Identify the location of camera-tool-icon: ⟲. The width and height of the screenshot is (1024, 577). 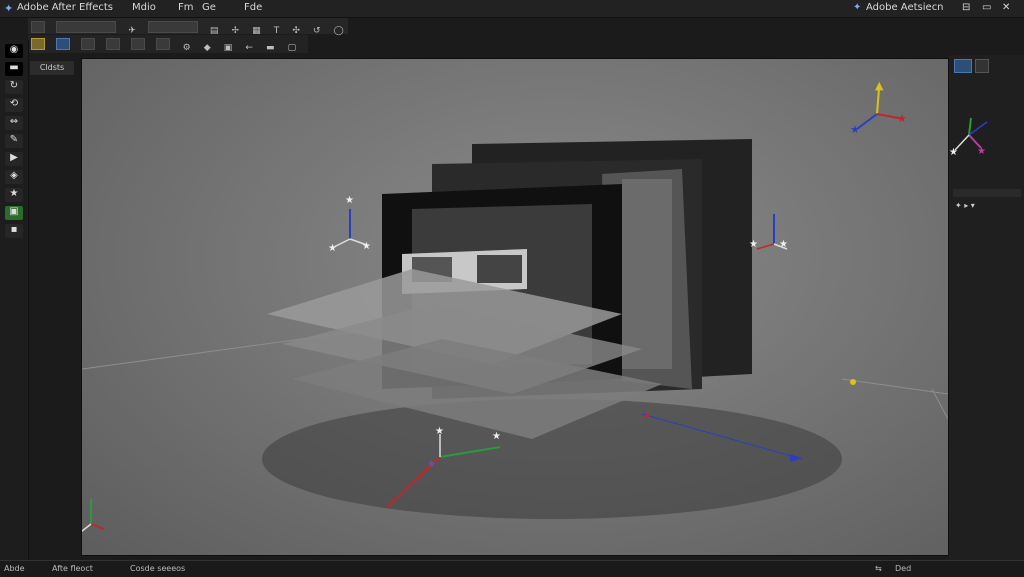
(14, 105).